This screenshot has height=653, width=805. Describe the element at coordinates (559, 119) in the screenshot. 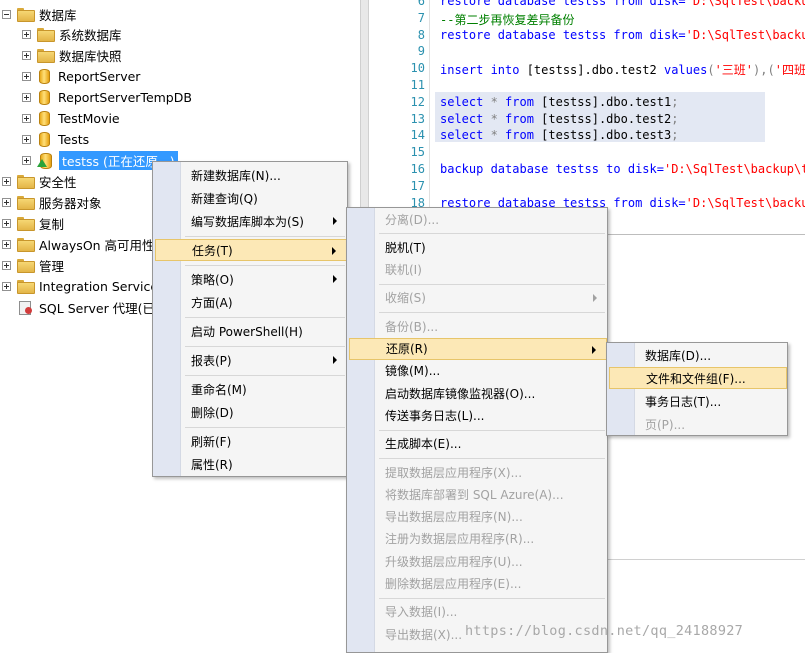

I see `code-line: select * from [testss].dbo.test2;` at that location.